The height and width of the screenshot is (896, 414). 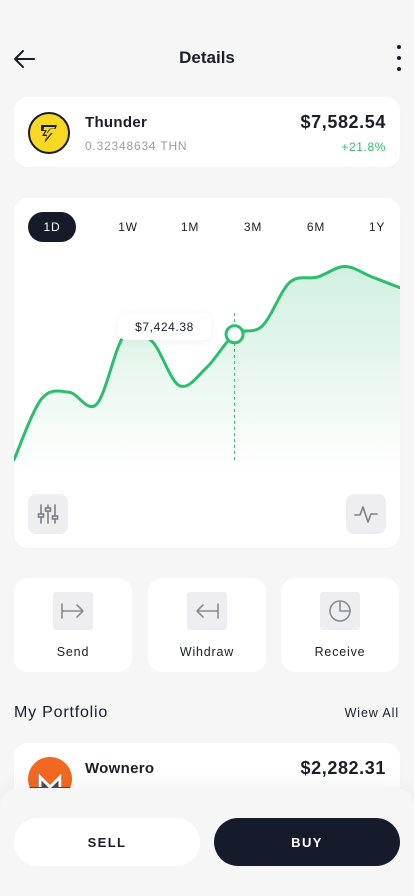 I want to click on chart-settings-button, so click(x=48, y=514).